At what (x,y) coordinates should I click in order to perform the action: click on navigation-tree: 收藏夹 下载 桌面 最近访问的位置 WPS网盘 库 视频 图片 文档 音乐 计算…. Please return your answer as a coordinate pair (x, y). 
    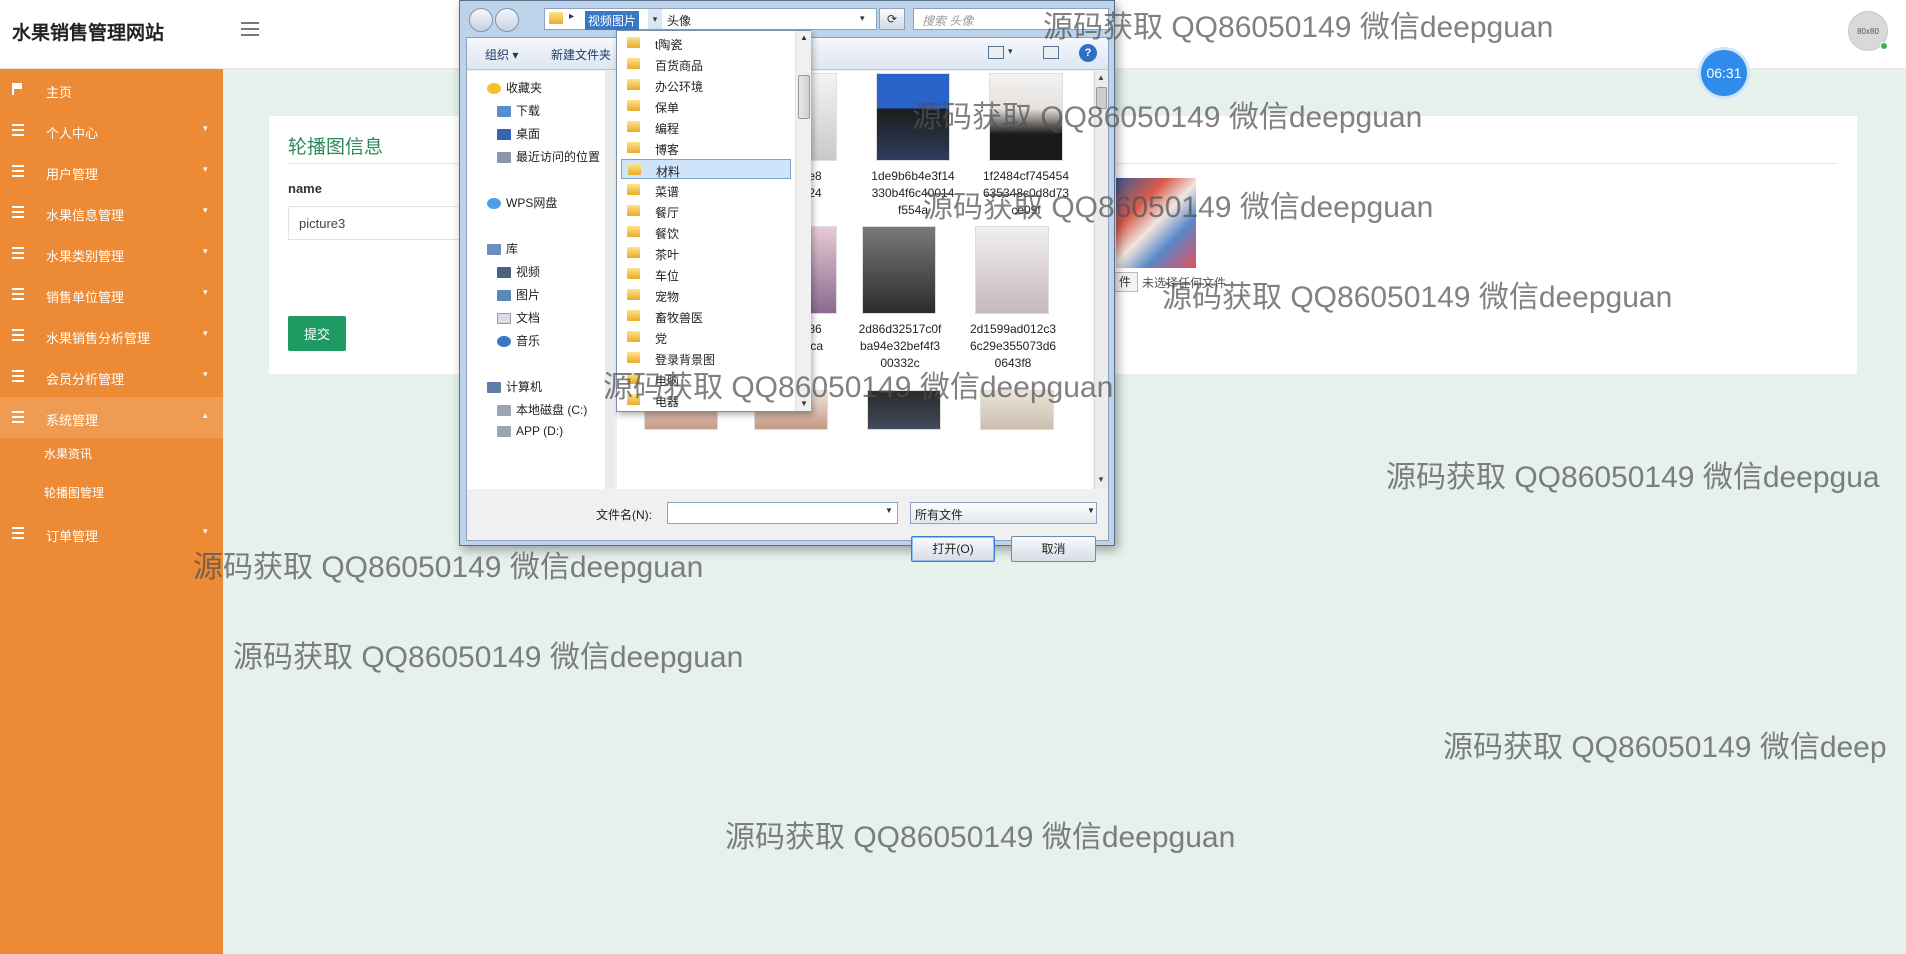
    Looking at the image, I should click on (540, 280).